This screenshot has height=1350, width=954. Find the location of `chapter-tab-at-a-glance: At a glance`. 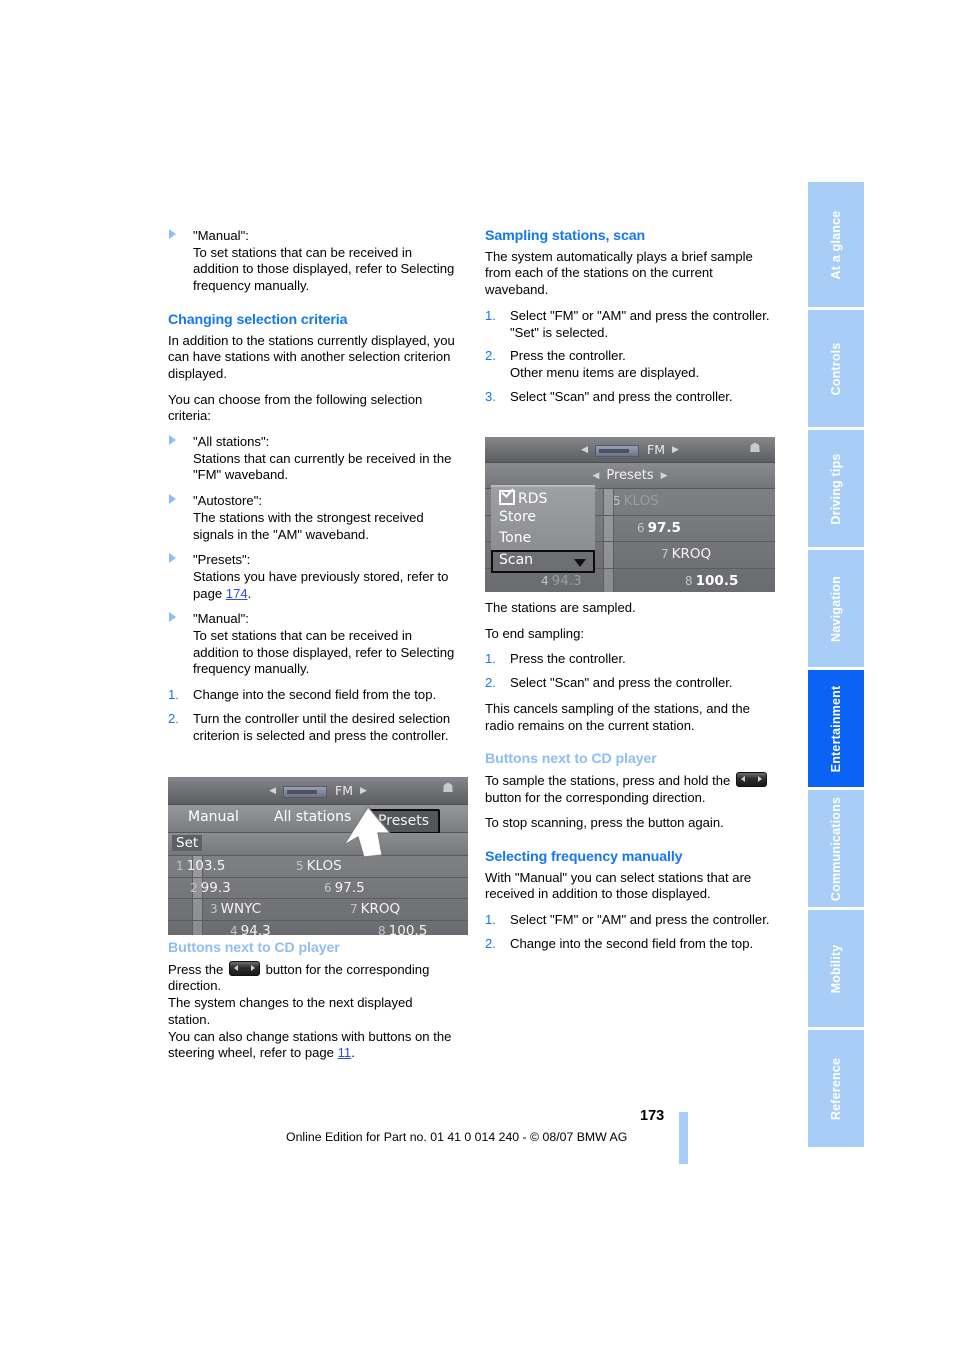

chapter-tab-at-a-glance: At a glance is located at coordinates (836, 244).